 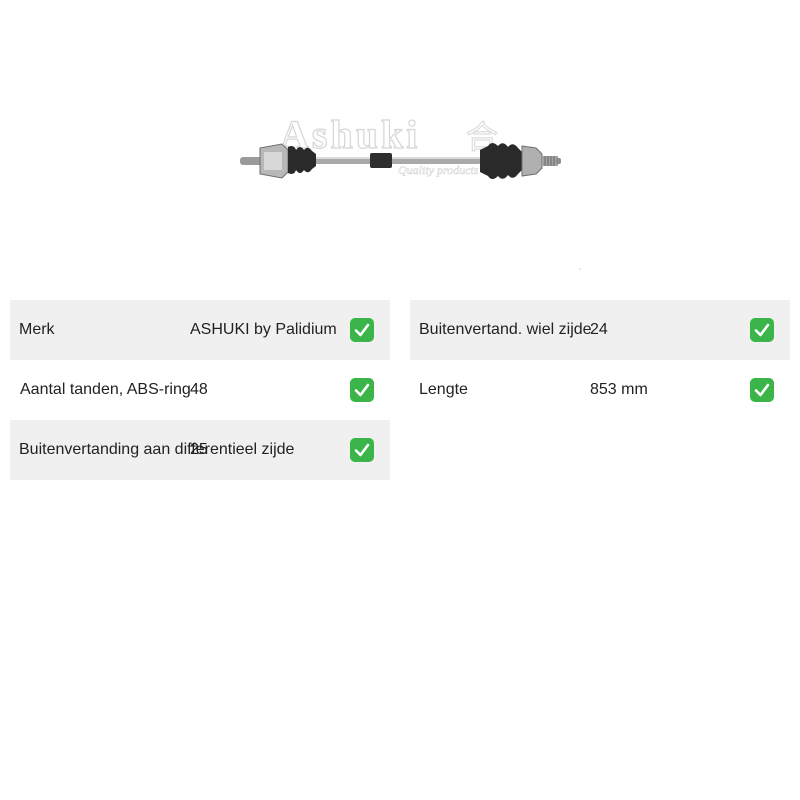 I want to click on spec-value: 24, so click(x=599, y=329).